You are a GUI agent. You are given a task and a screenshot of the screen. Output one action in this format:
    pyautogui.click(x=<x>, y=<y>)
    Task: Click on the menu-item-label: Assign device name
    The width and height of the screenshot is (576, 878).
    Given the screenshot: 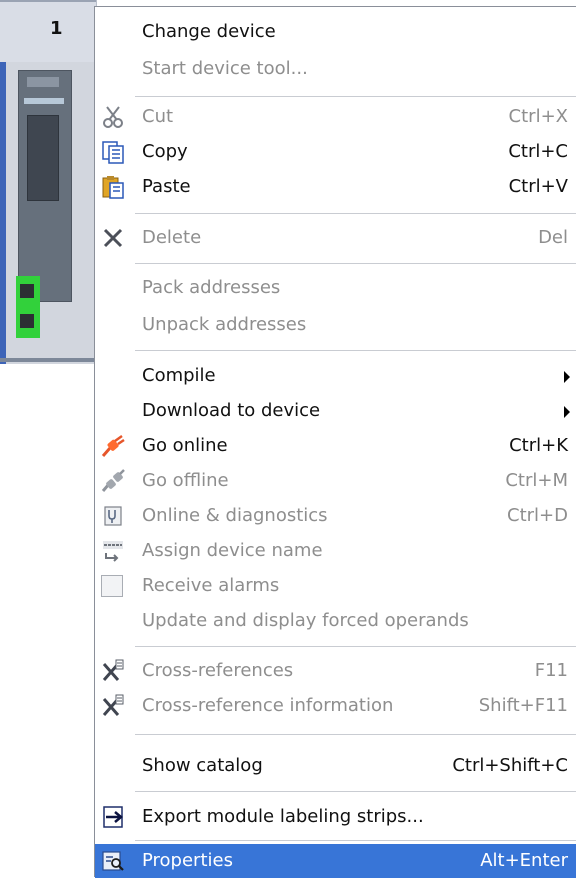 What is the action you would take?
    pyautogui.click(x=232, y=550)
    